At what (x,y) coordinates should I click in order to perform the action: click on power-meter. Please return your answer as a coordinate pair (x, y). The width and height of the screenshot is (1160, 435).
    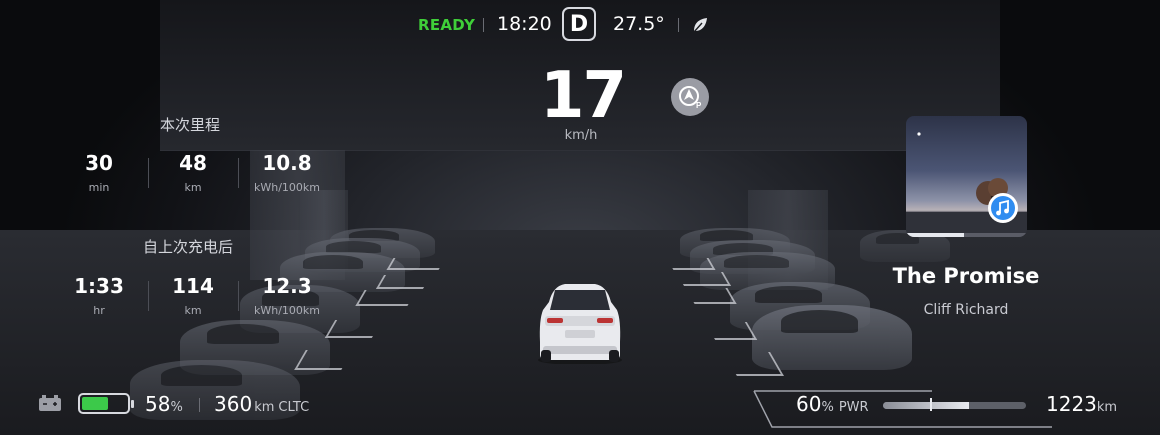
    Looking at the image, I should click on (954, 405).